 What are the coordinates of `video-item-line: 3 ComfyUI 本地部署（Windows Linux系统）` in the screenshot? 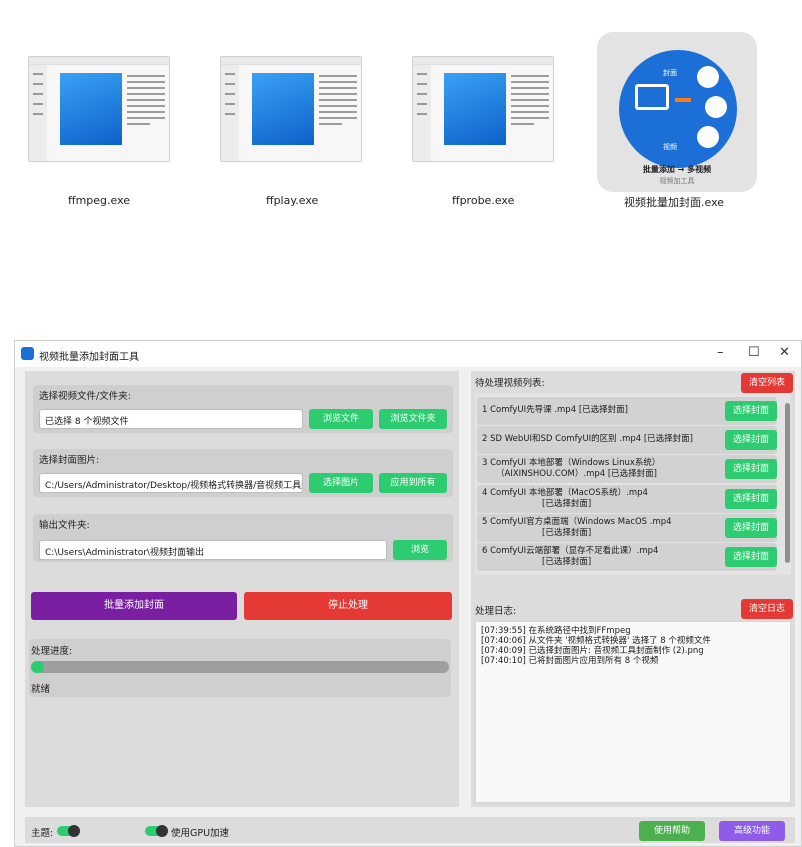 It's located at (571, 463).